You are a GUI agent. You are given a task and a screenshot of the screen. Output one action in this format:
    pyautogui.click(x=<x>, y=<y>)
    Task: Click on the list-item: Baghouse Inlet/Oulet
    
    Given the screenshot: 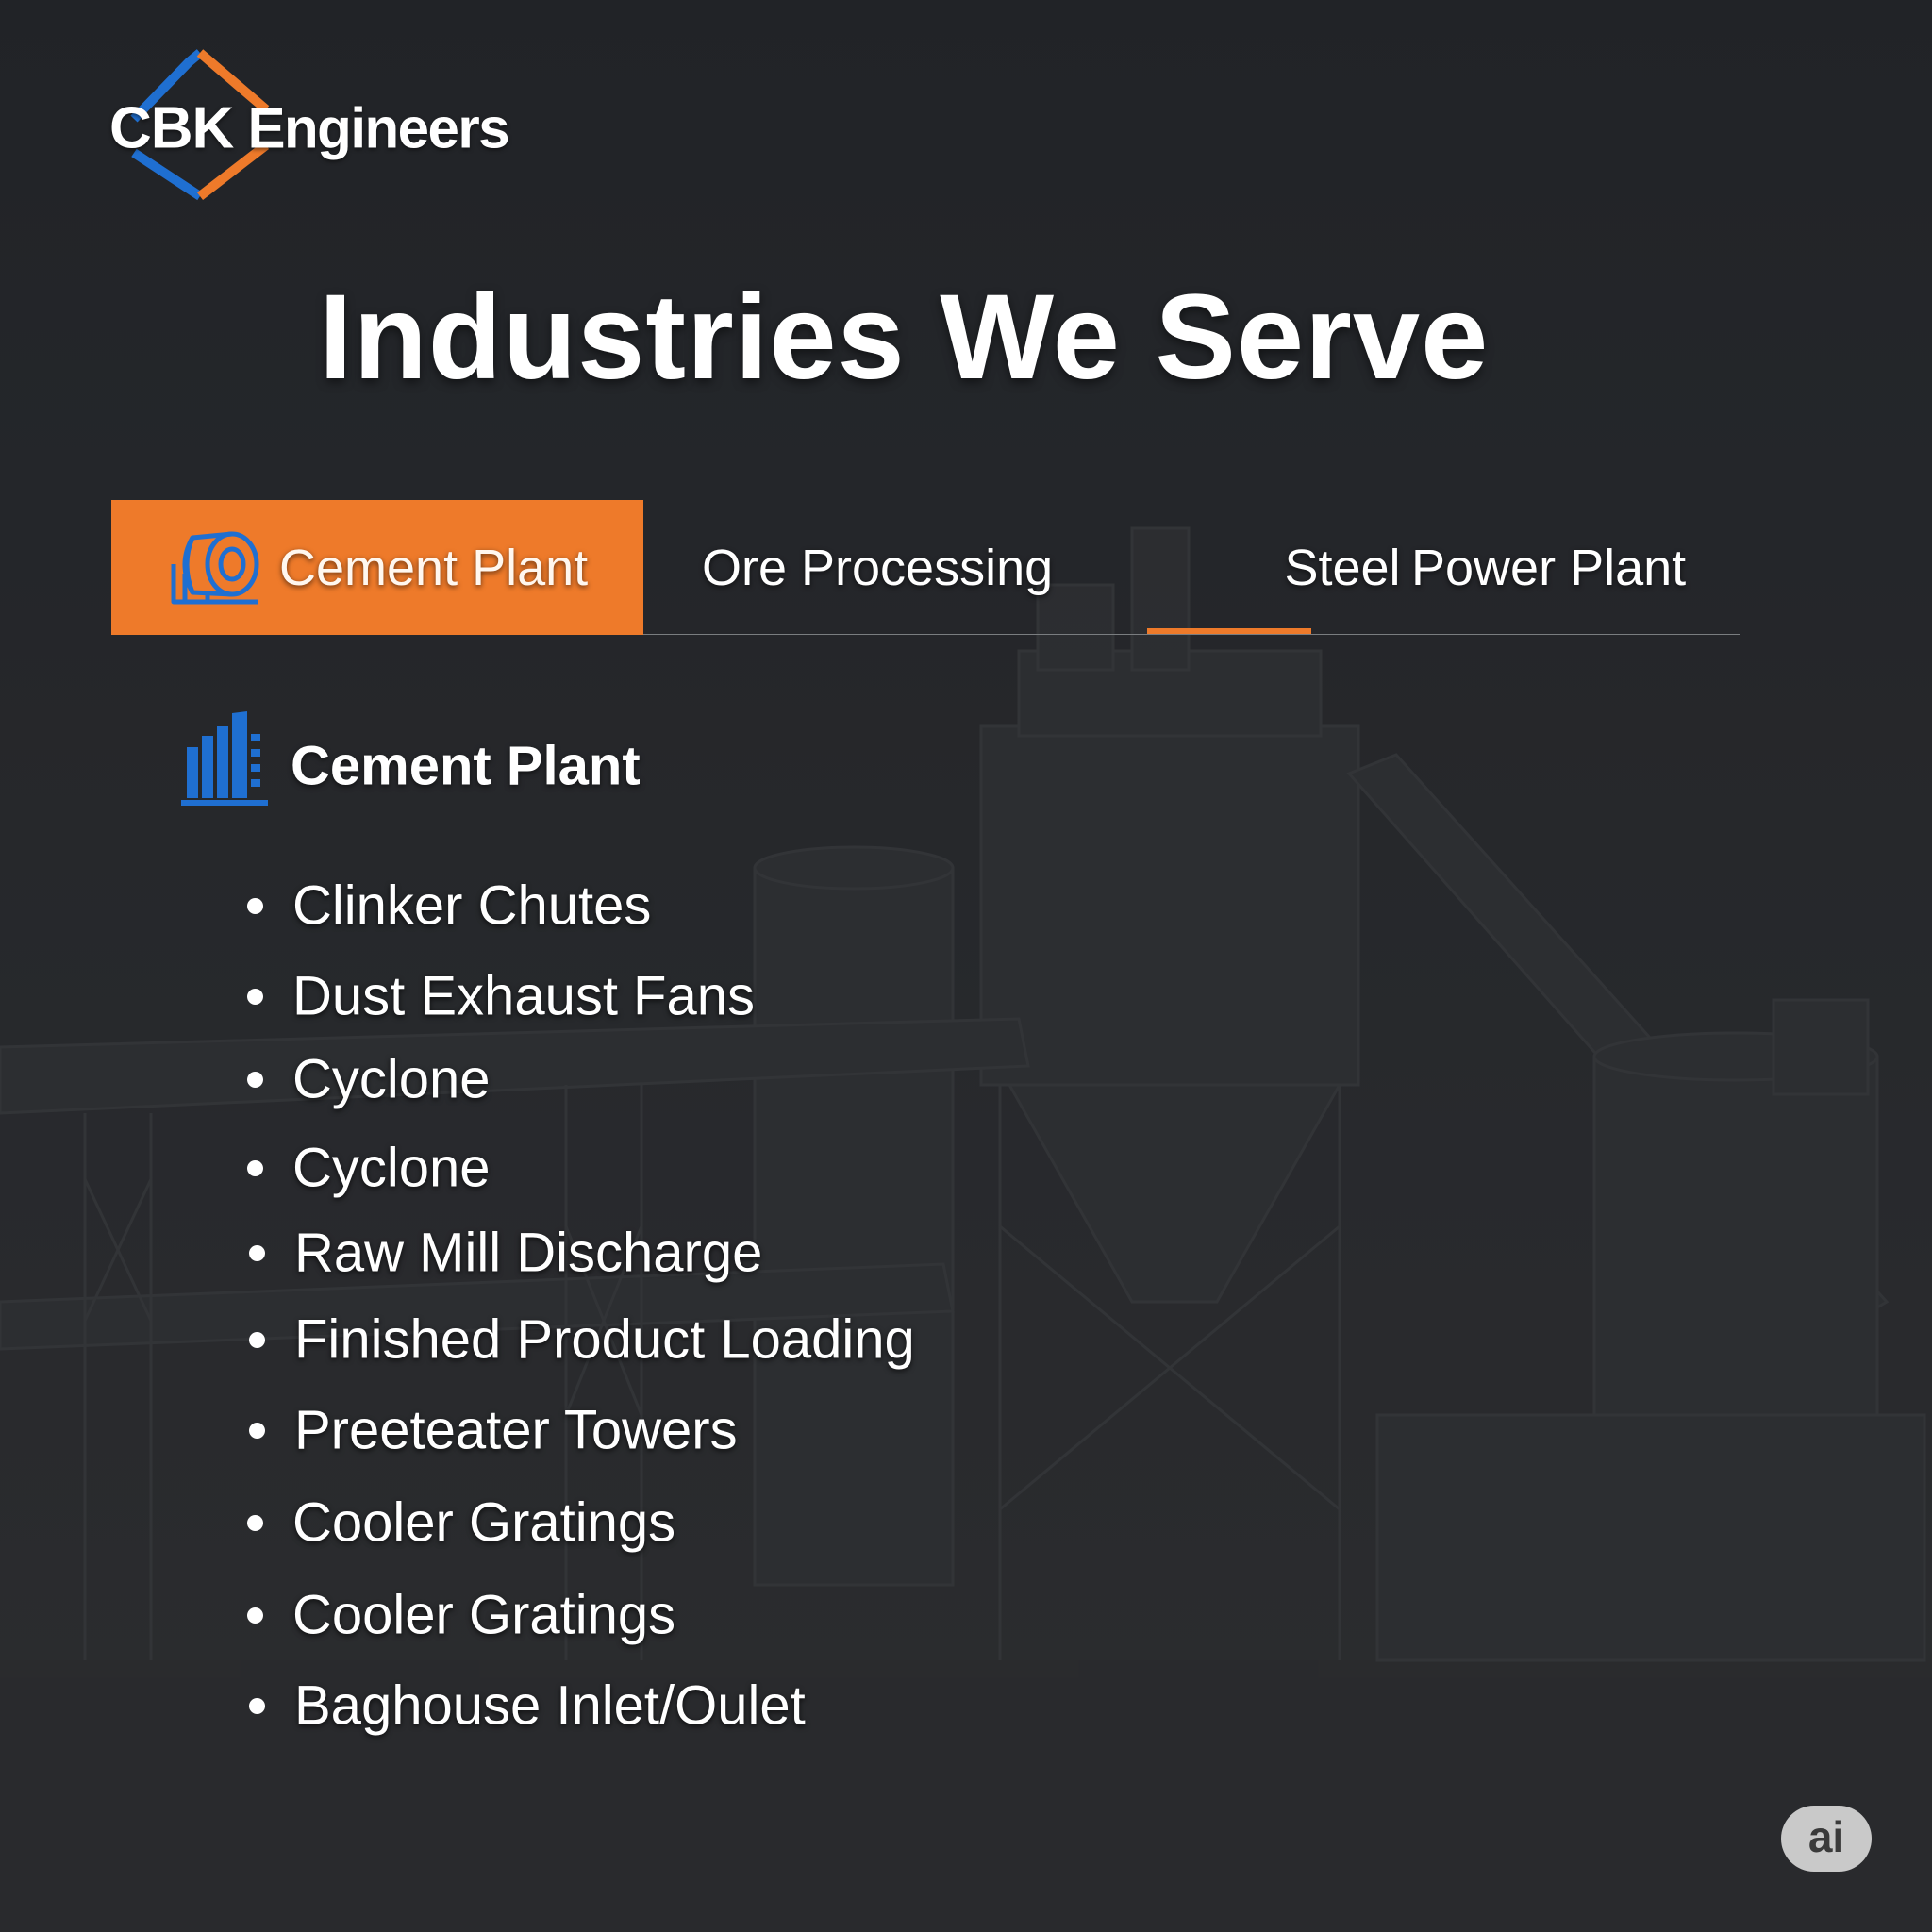 What is the action you would take?
    pyautogui.click(x=528, y=1706)
    